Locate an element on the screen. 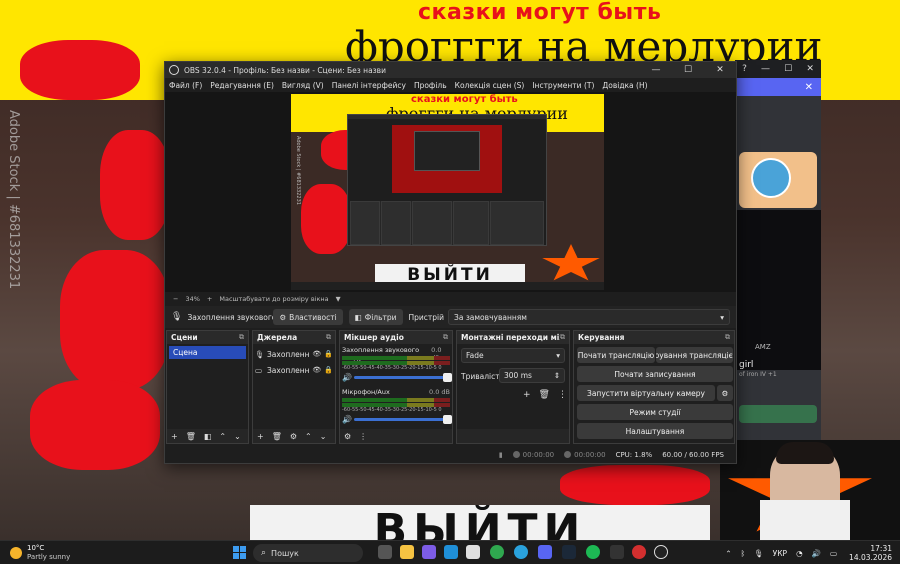 This screenshot has width=900, height=564. menu-docks: Панелі інтерфейсу is located at coordinates (369, 85).